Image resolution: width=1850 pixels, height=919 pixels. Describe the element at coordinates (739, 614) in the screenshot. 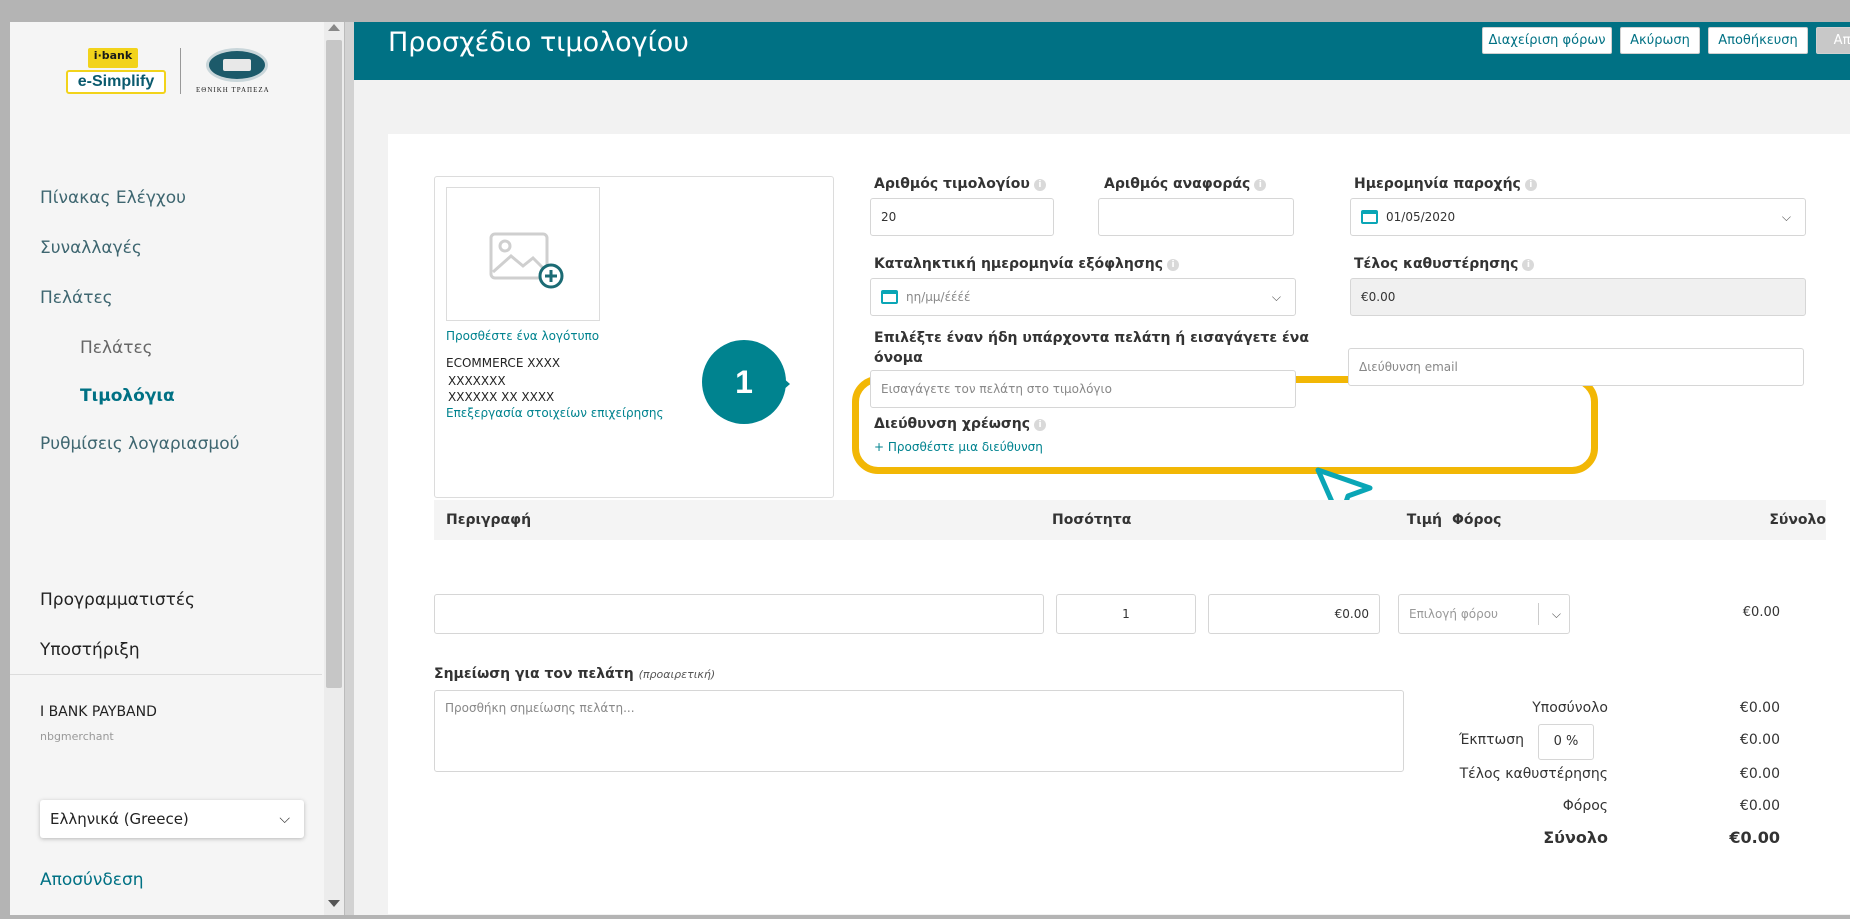

I see `line-item-description-input` at that location.